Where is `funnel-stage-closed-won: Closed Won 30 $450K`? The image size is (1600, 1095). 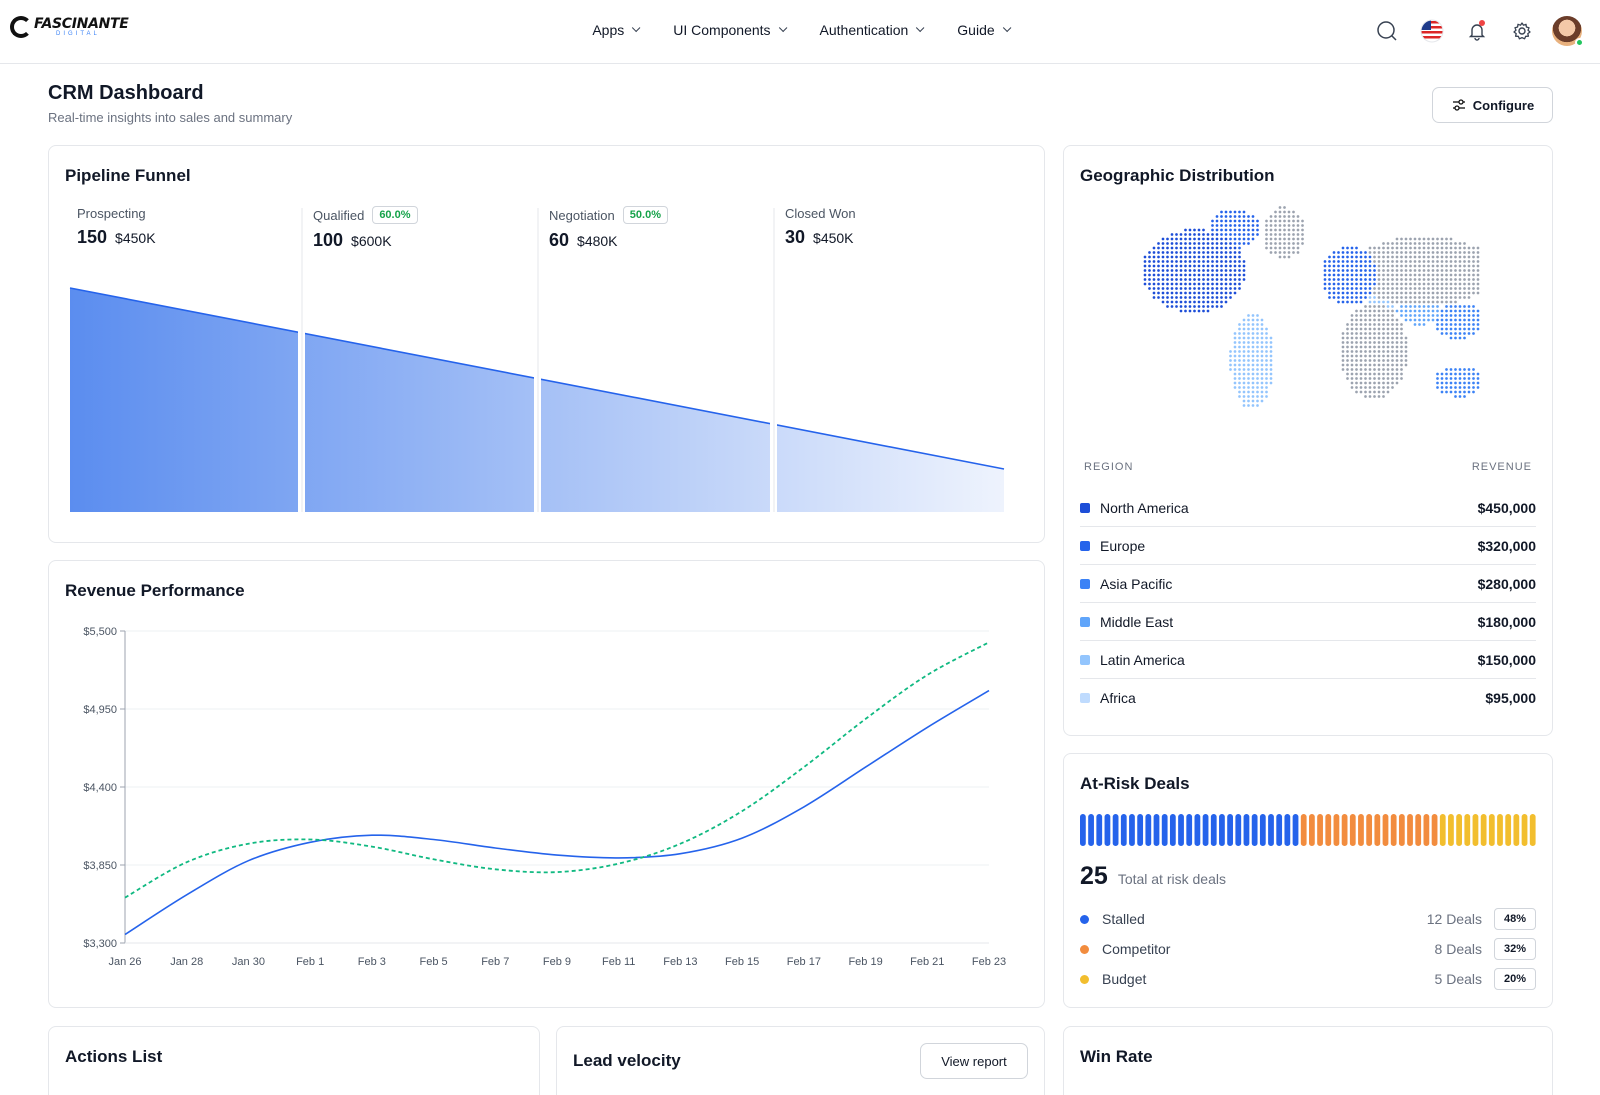 funnel-stage-closed-won: Closed Won 30 $450K is located at coordinates (820, 227).